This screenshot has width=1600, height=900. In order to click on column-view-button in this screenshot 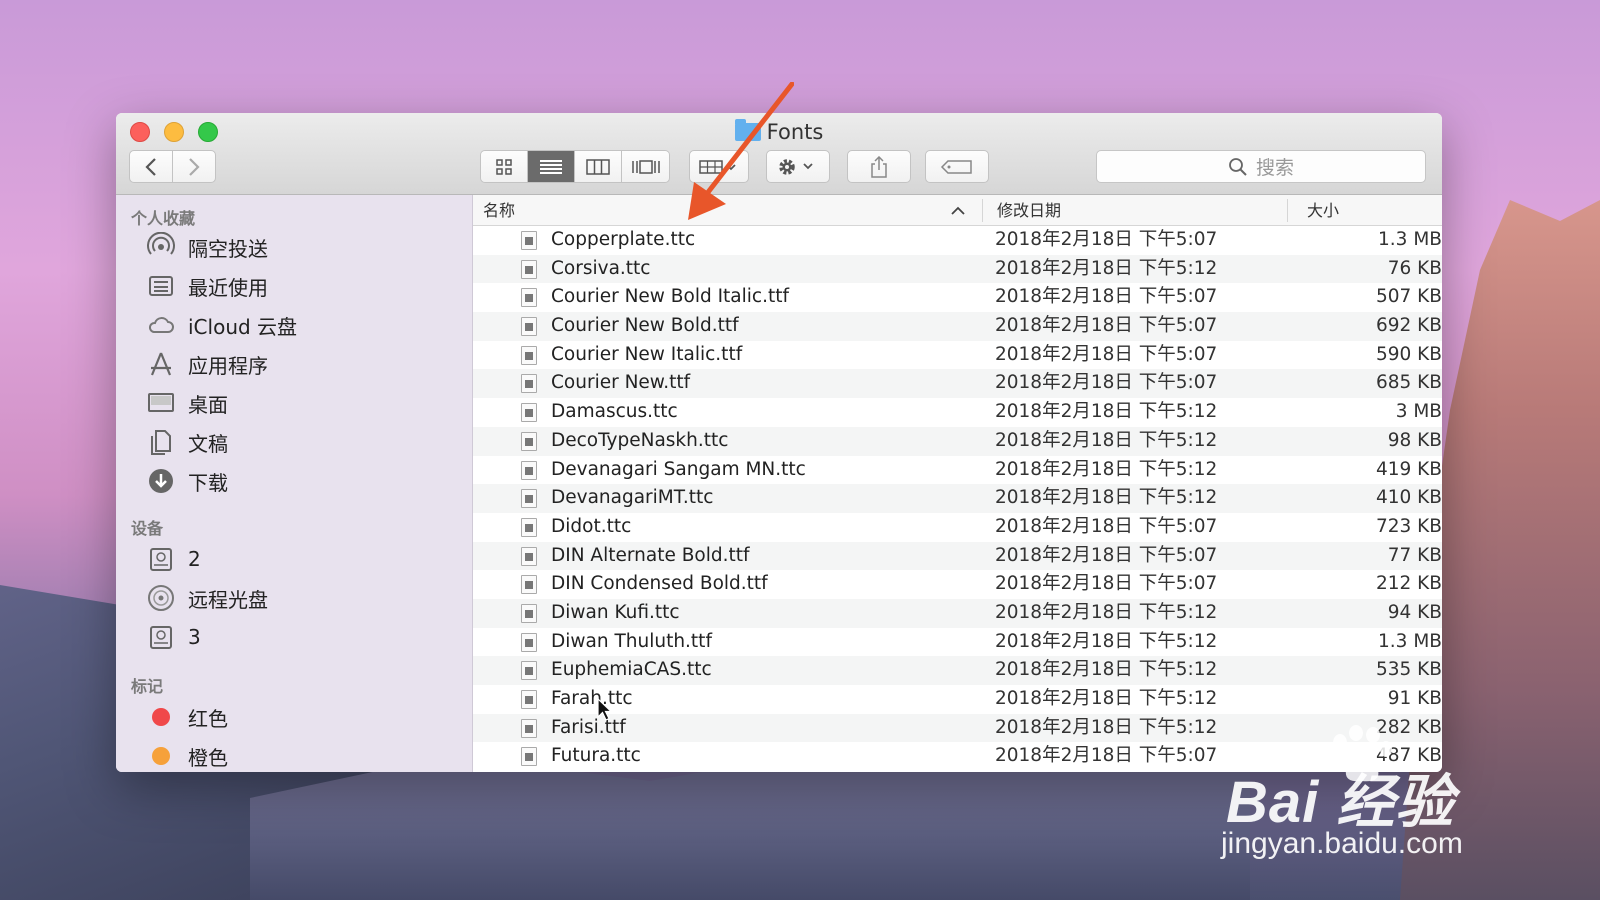, I will do `click(598, 166)`.